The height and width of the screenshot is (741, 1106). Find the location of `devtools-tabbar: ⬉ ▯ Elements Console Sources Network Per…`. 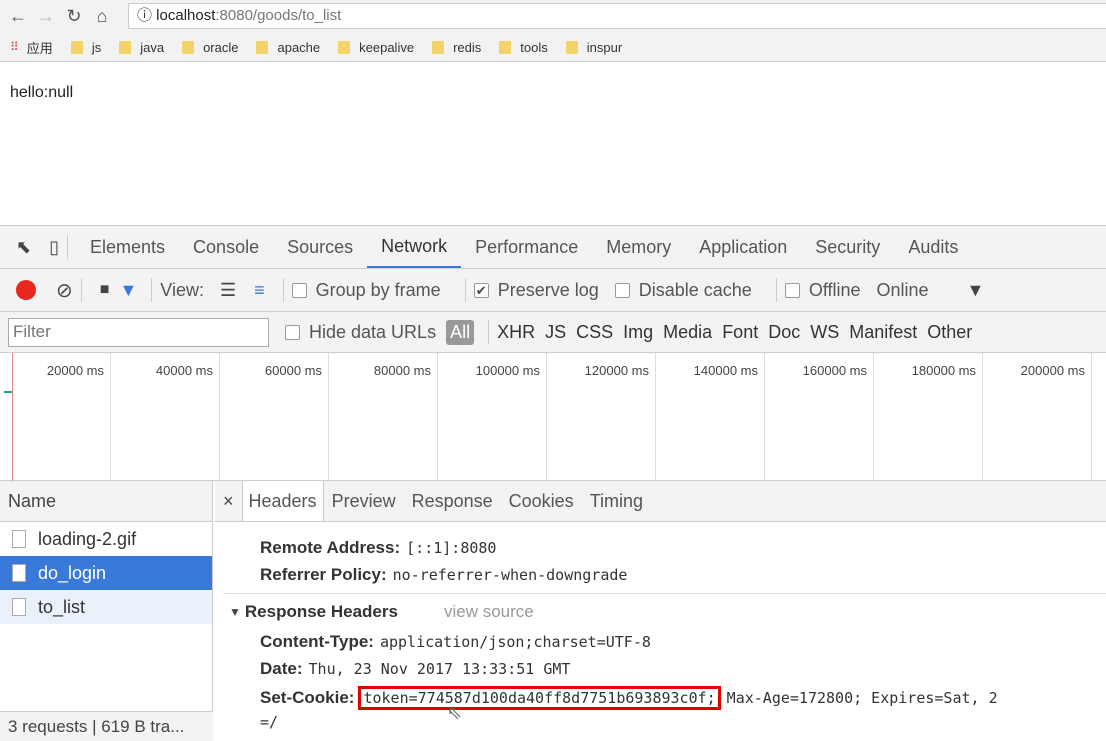

devtools-tabbar: ⬉ ▯ Elements Console Sources Network Per… is located at coordinates (553, 247).